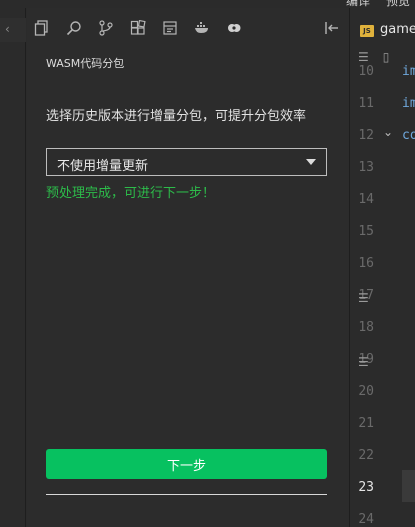 The height and width of the screenshot is (527, 415). I want to click on line-number: 12, so click(366, 135).